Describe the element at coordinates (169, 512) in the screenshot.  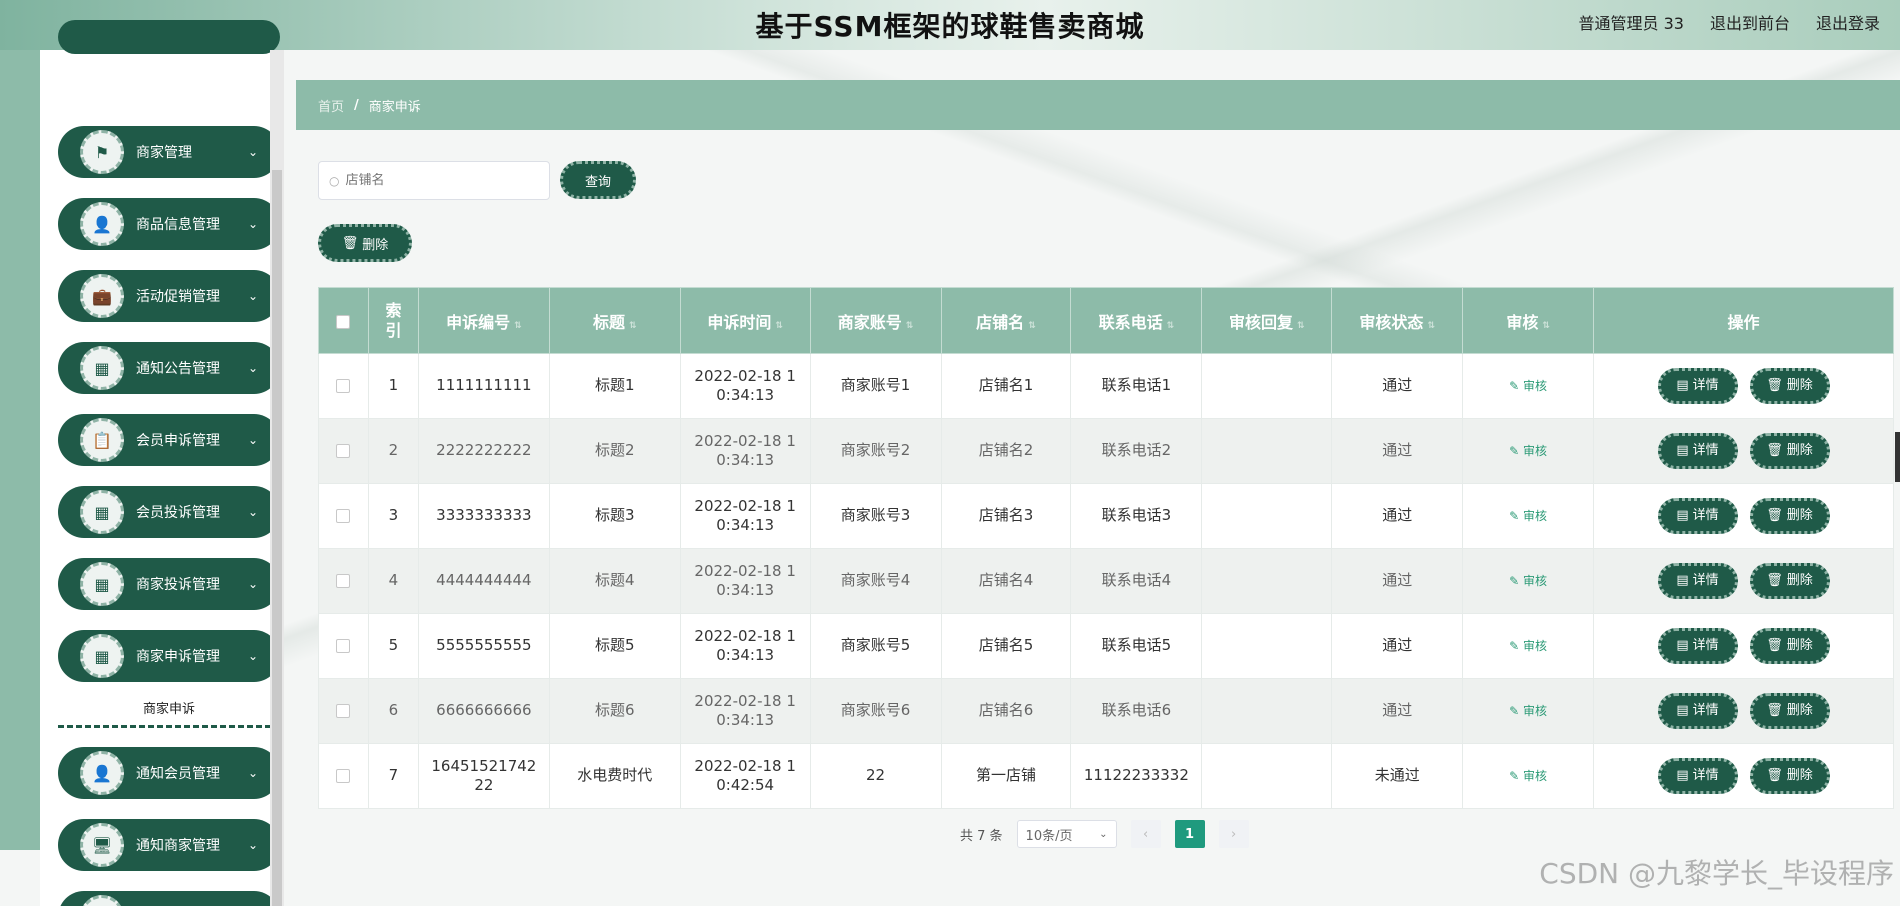
I see `sidebar-item-6: ▦ 会员投诉管理 ⌄` at that location.